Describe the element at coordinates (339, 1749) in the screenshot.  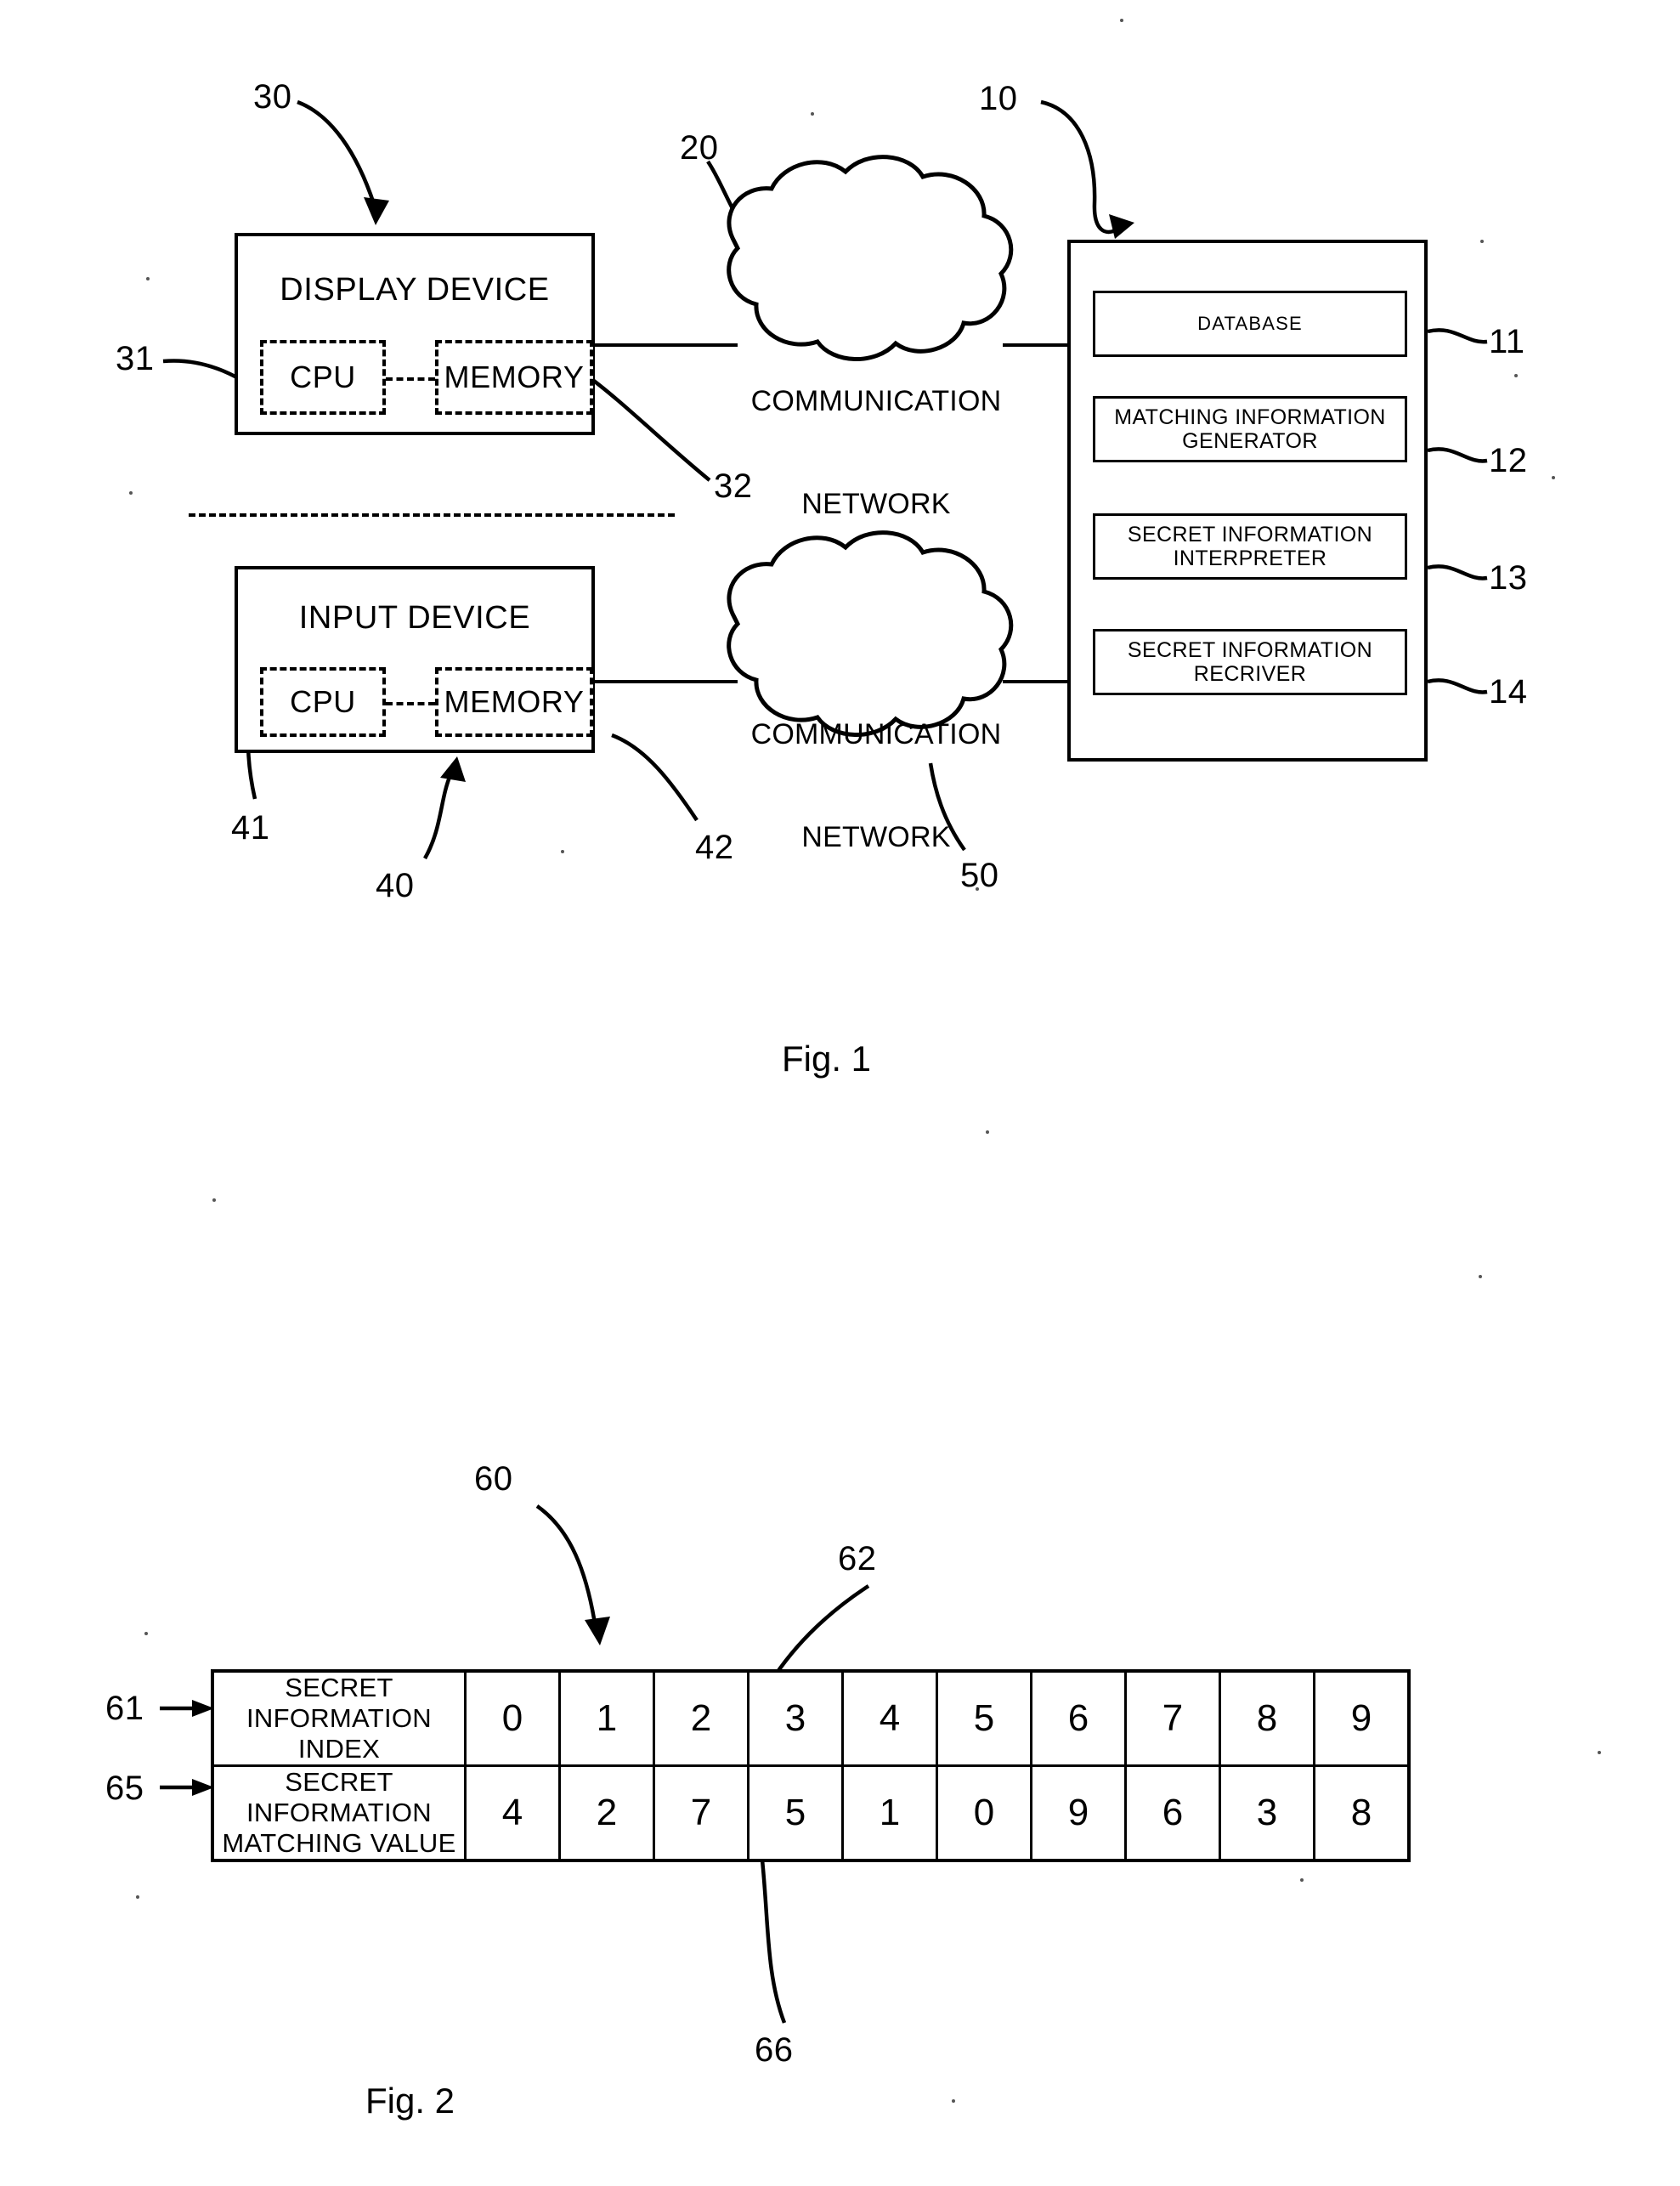
I see `row-header-index-line2: INDEX` at that location.